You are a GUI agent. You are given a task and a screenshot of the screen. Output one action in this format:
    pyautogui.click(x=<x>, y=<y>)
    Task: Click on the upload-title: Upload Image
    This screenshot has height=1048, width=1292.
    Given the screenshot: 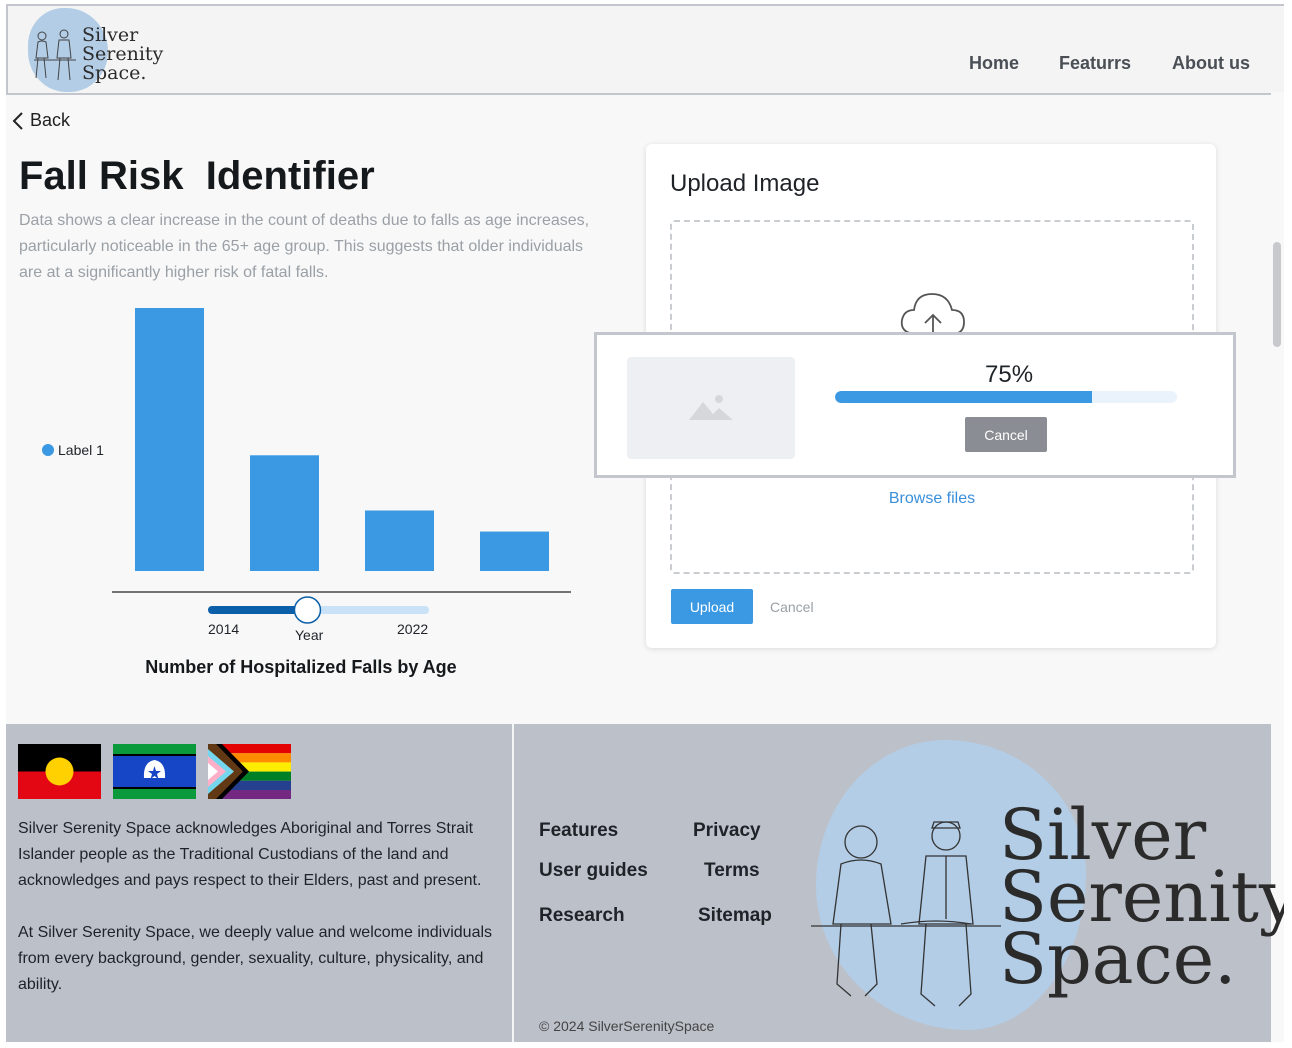 What is the action you would take?
    pyautogui.click(x=745, y=183)
    